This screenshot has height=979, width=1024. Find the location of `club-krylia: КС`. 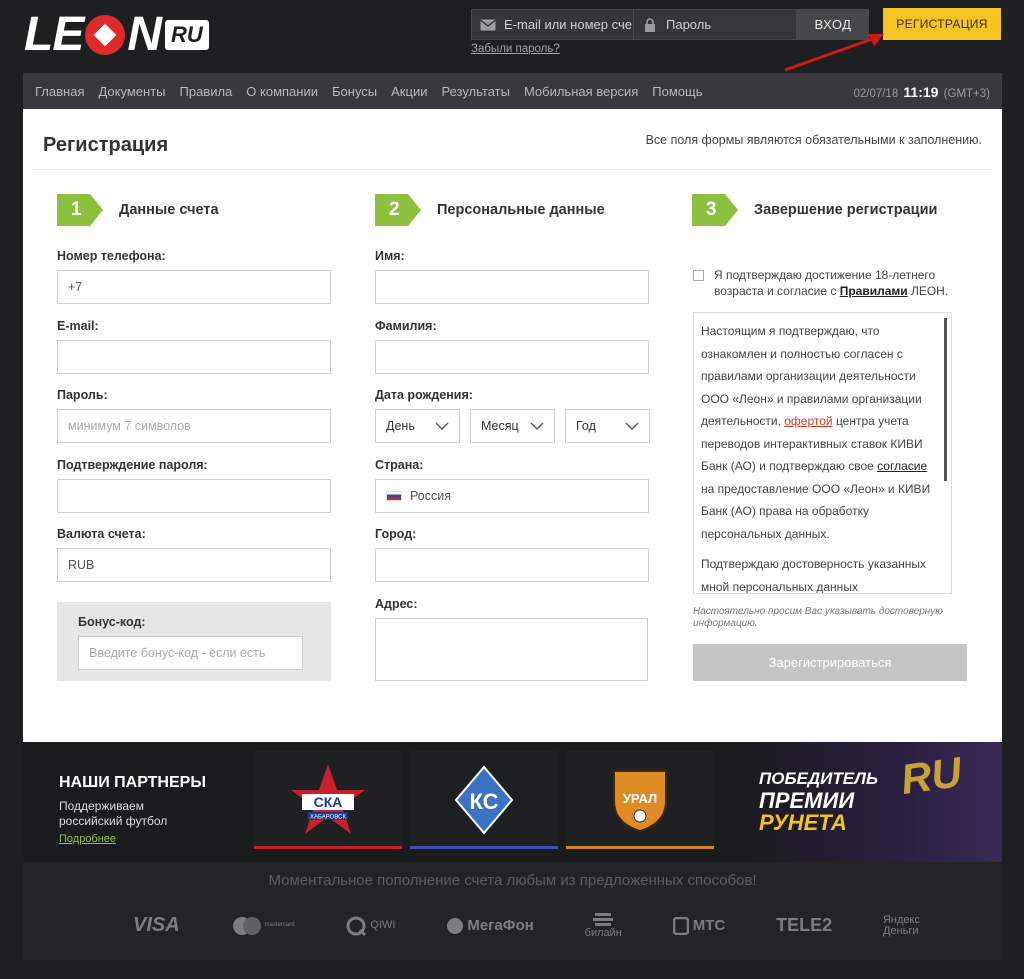

club-krylia: КС is located at coordinates (484, 800).